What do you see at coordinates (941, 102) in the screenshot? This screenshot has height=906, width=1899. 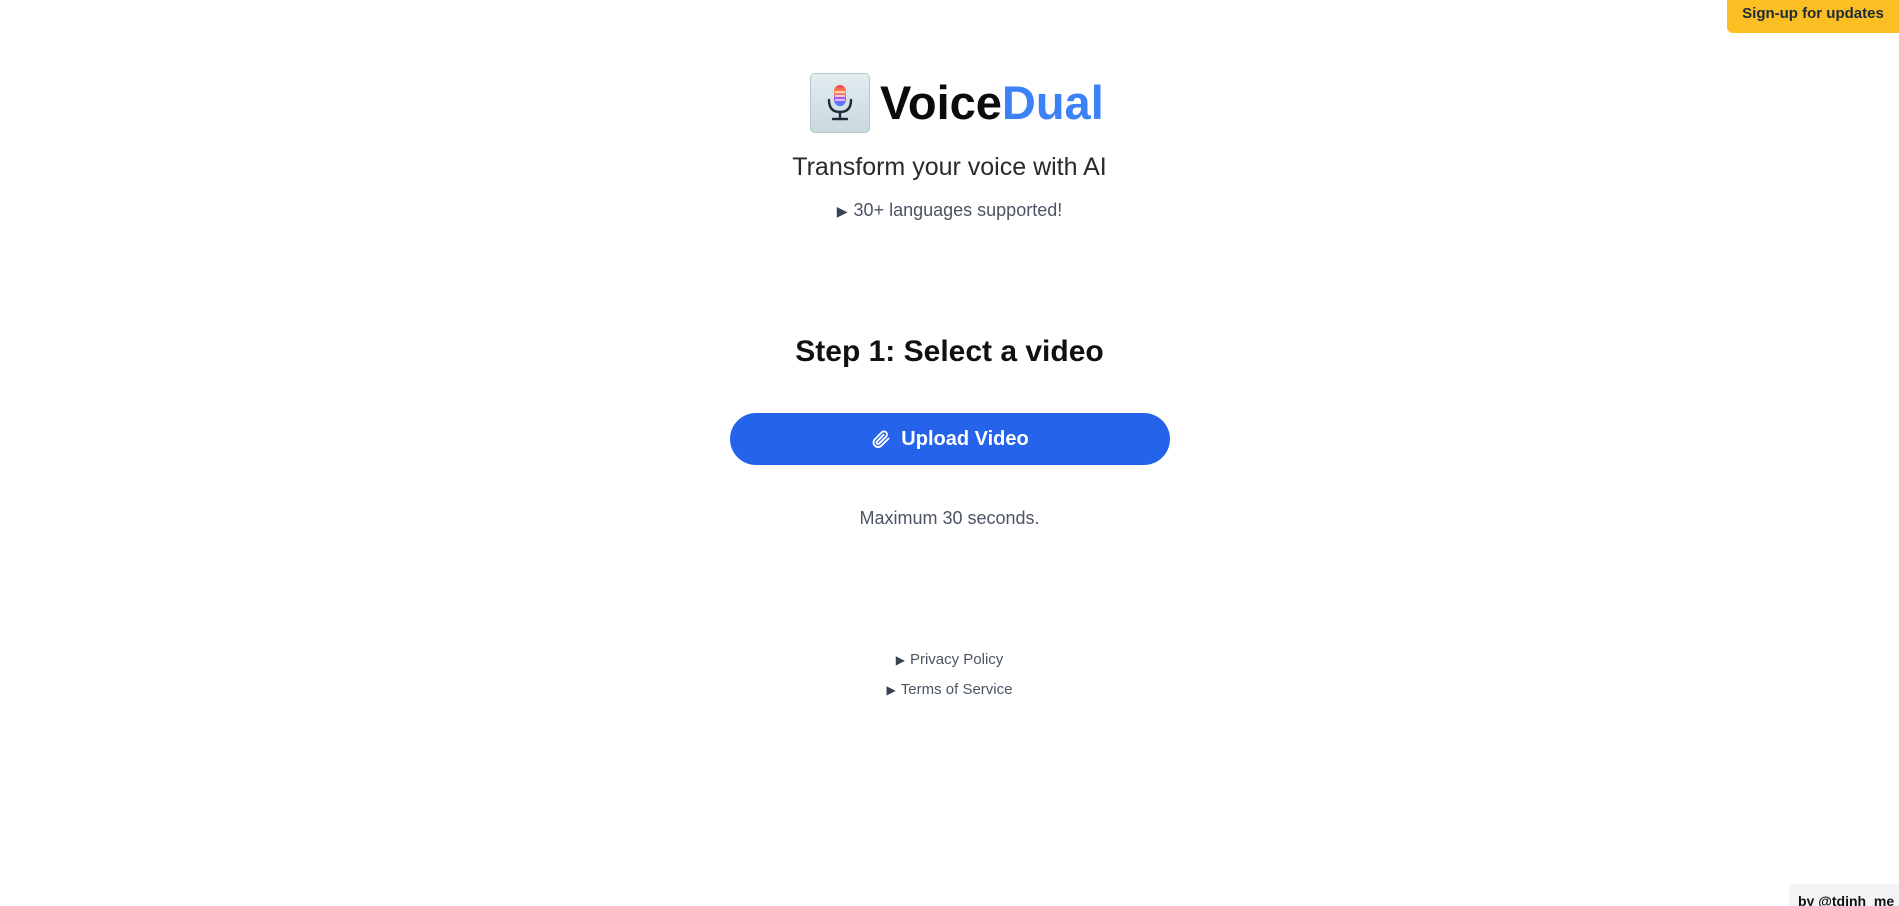 I see `brand-name-voice: Voice` at bounding box center [941, 102].